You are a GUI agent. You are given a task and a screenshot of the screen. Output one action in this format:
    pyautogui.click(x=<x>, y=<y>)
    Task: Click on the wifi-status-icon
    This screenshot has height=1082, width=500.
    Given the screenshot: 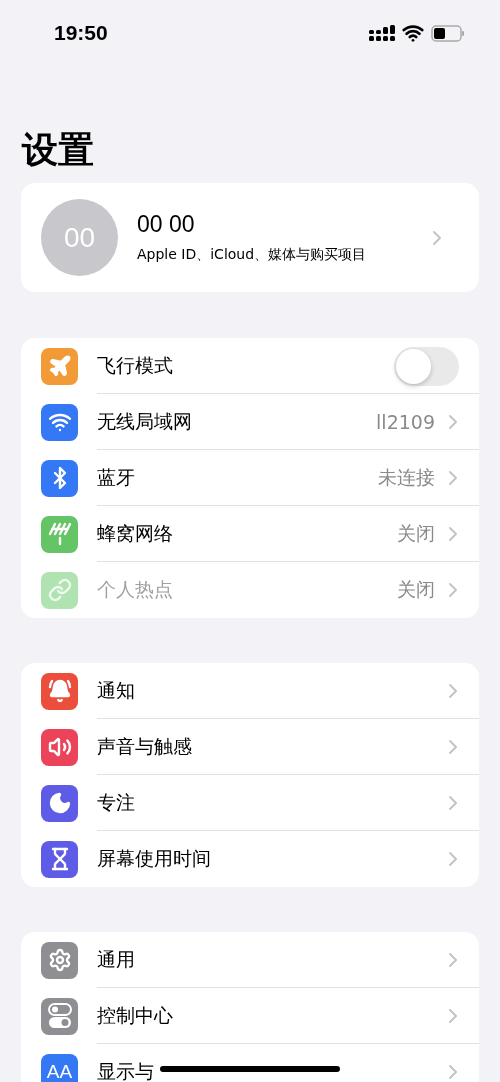 What is the action you would take?
    pyautogui.click(x=413, y=33)
    